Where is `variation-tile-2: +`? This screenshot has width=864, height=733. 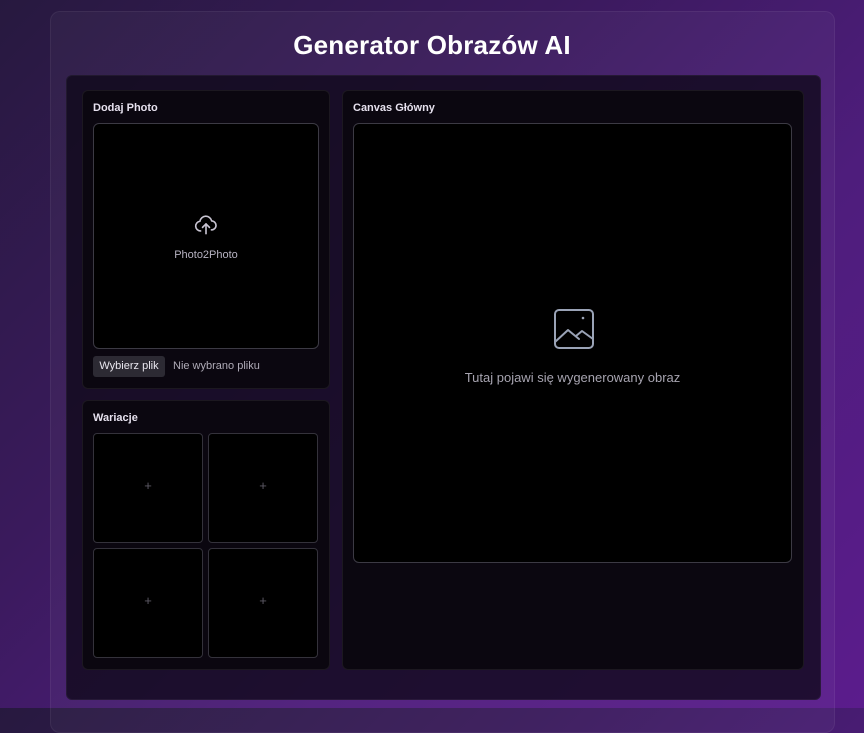
variation-tile-2: + is located at coordinates (263, 488).